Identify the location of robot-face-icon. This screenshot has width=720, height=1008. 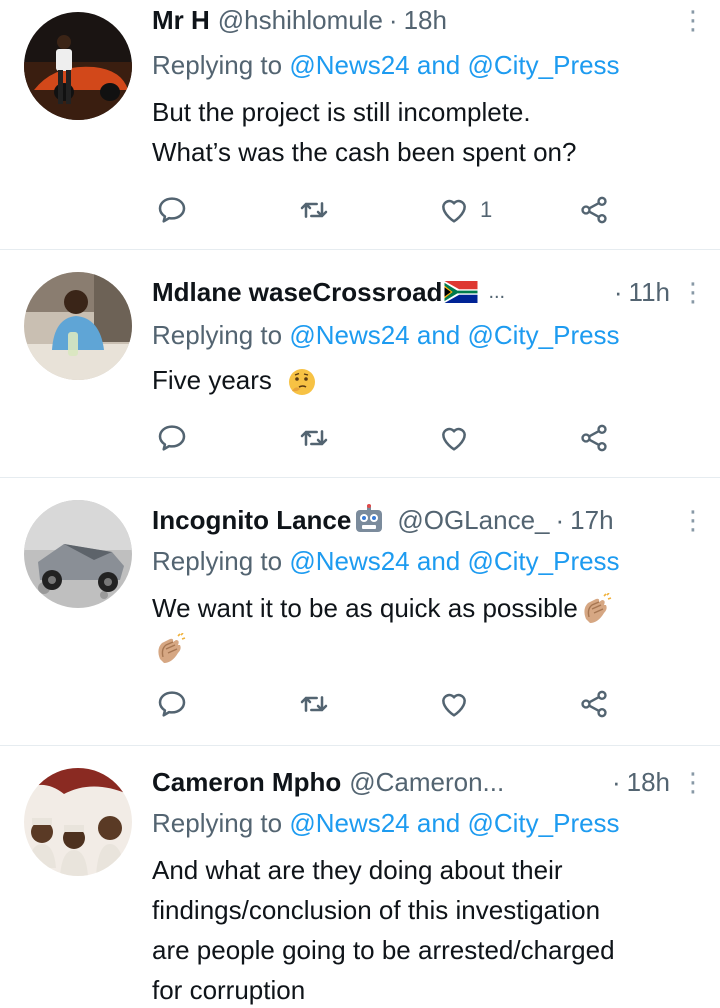
(369, 518).